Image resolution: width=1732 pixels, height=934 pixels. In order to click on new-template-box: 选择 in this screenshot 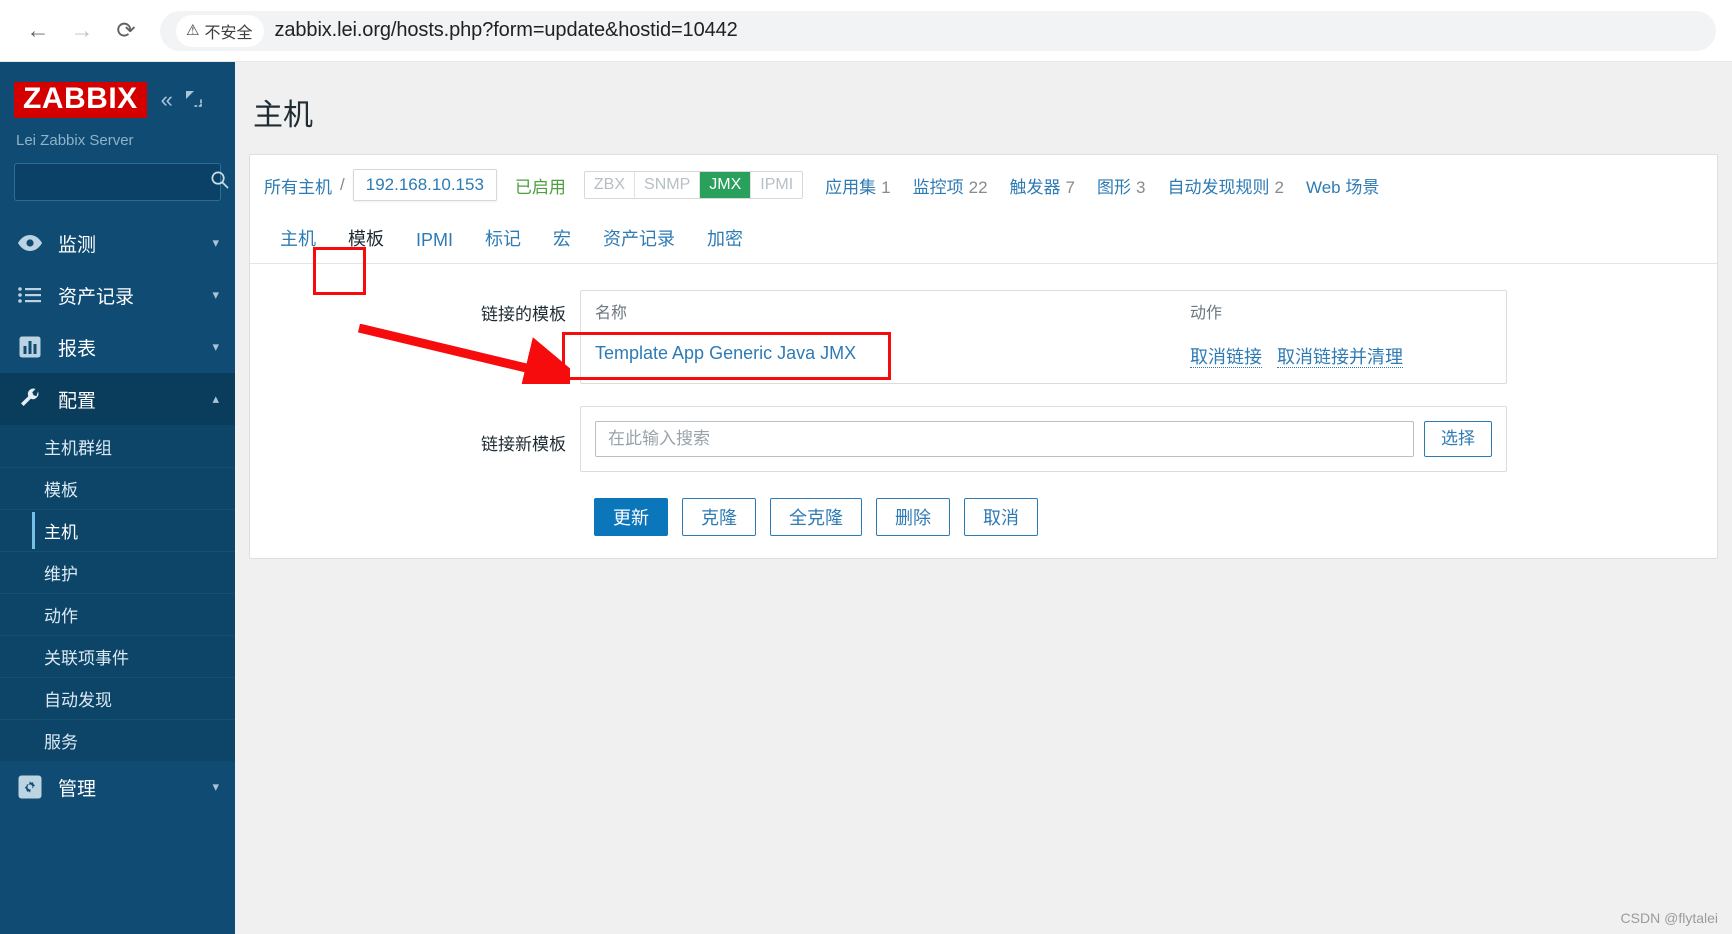, I will do `click(1043, 439)`.